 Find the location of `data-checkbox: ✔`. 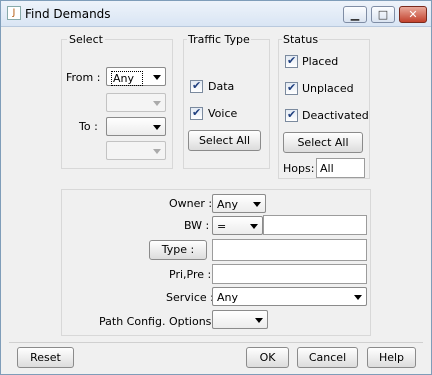

data-checkbox: ✔ is located at coordinates (196, 86).